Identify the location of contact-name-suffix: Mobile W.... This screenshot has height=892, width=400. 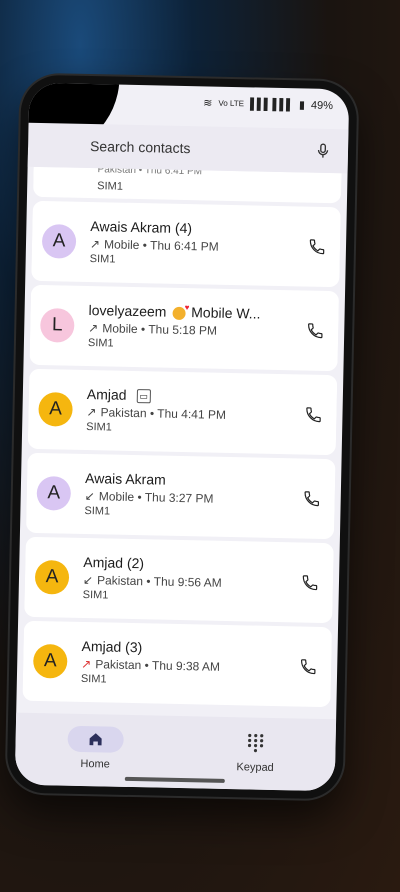
(224, 313).